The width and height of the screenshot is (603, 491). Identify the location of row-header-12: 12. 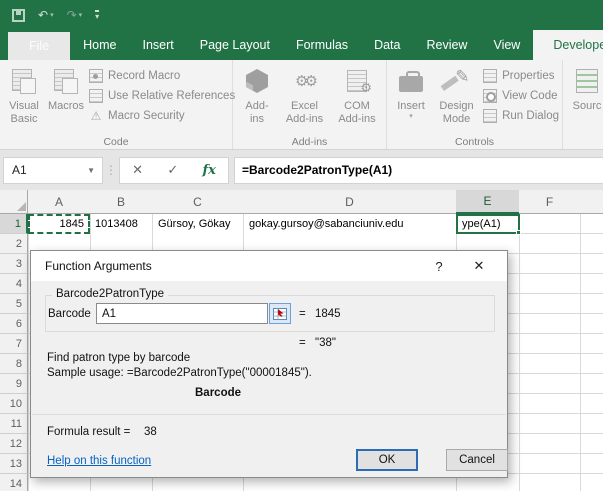
(14, 444).